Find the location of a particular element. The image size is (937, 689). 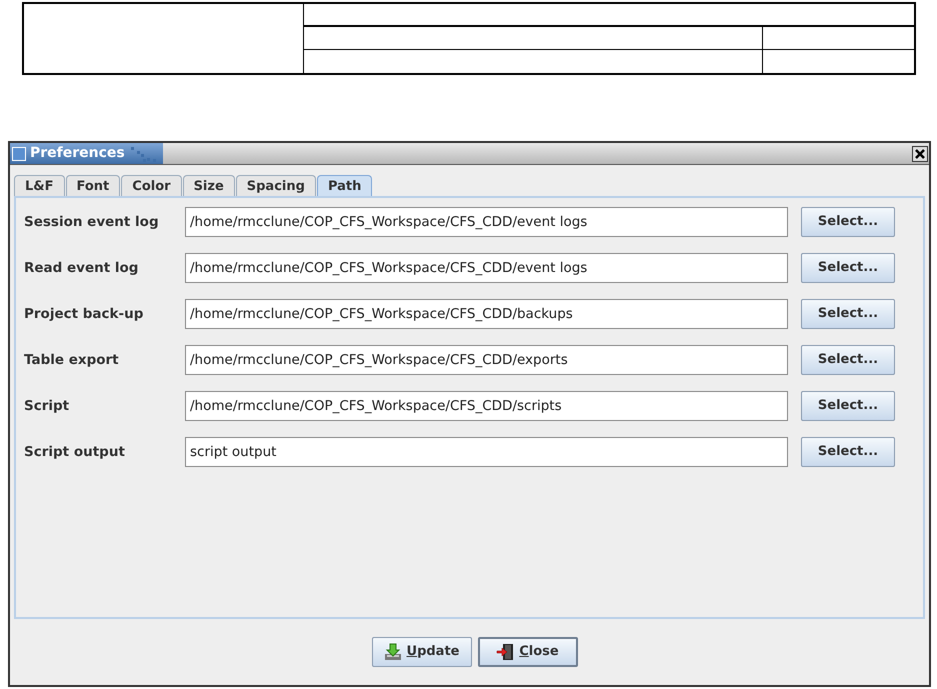

field-label: Script output is located at coordinates (75, 452).